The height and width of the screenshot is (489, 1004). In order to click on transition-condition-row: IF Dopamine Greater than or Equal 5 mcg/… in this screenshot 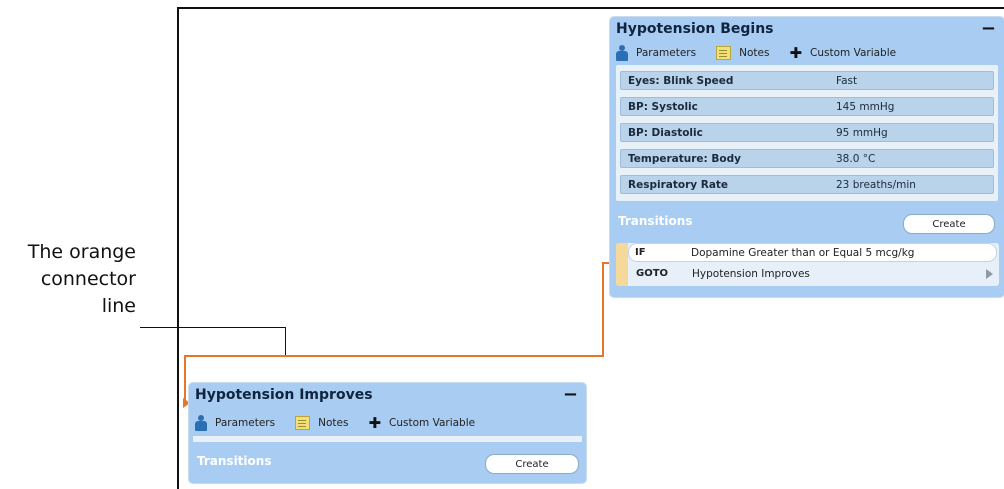, I will do `click(812, 252)`.